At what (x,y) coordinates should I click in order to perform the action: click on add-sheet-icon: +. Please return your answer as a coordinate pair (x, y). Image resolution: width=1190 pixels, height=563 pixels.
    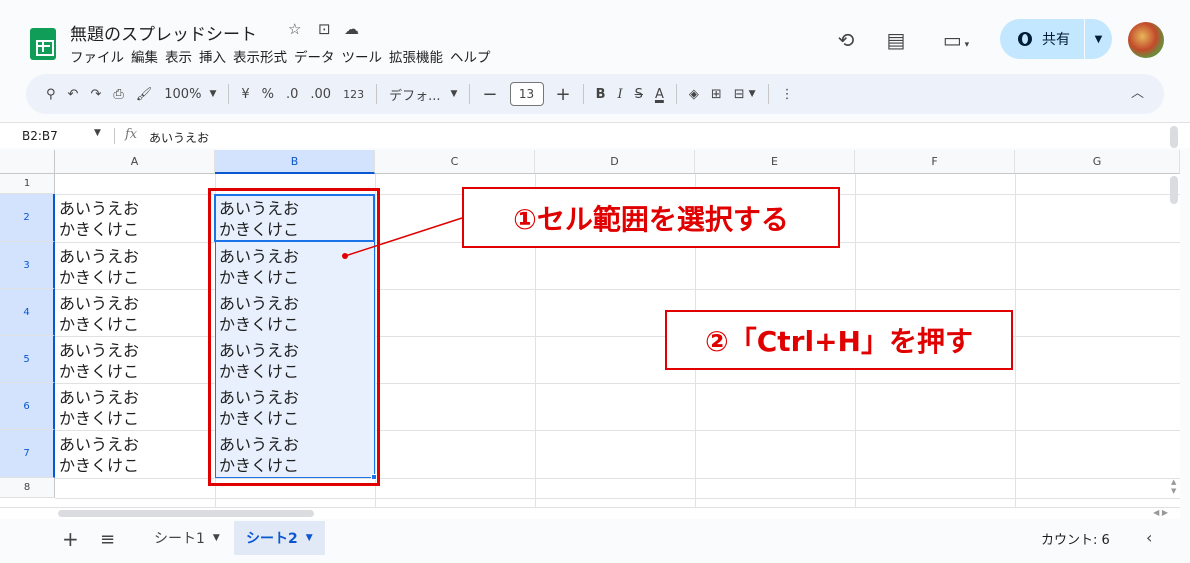
    Looking at the image, I should click on (70, 539).